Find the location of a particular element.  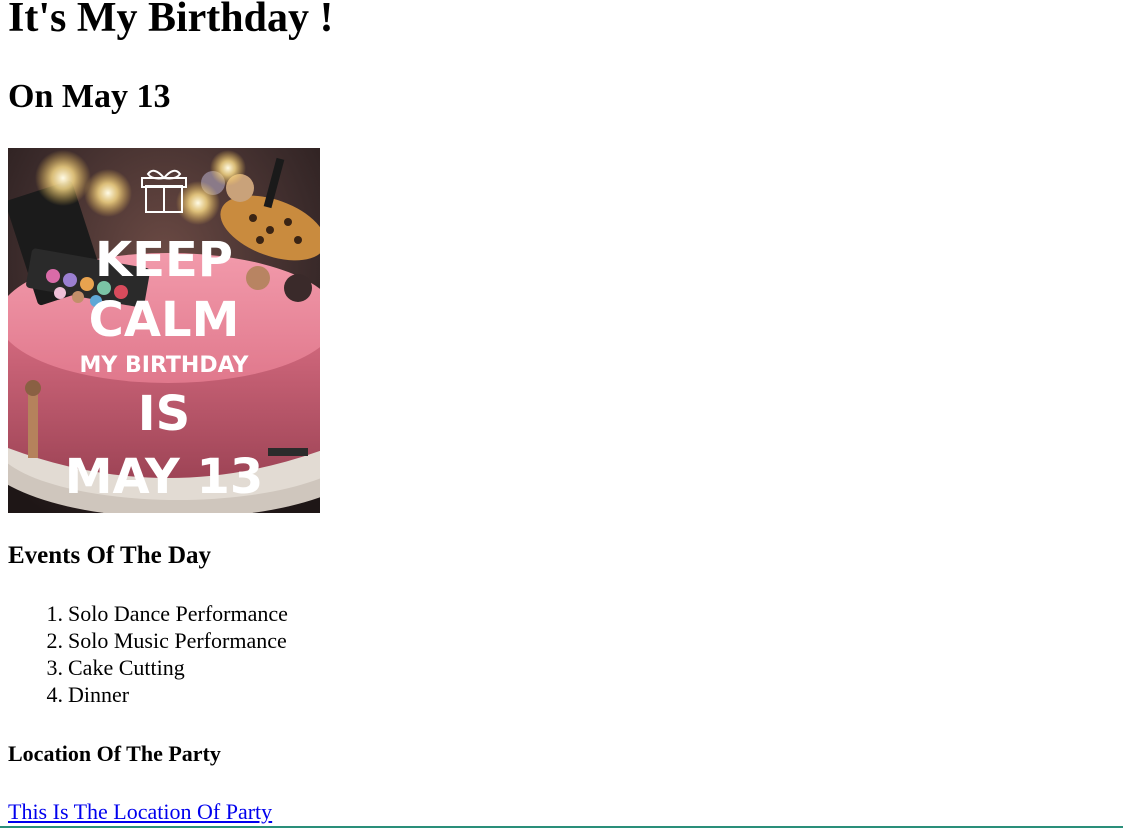

location-heading: Location Of The Party is located at coordinates (114, 753).